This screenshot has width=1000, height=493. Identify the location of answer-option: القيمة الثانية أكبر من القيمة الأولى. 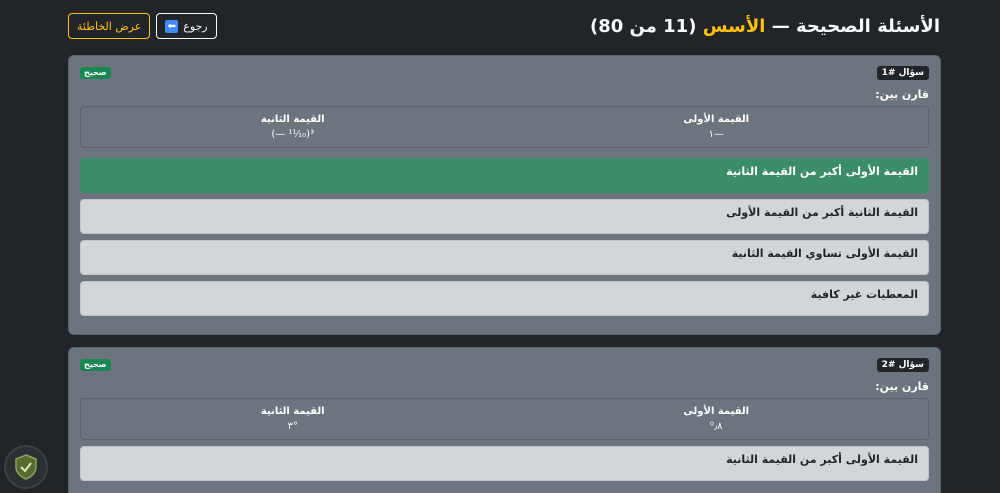
(504, 216).